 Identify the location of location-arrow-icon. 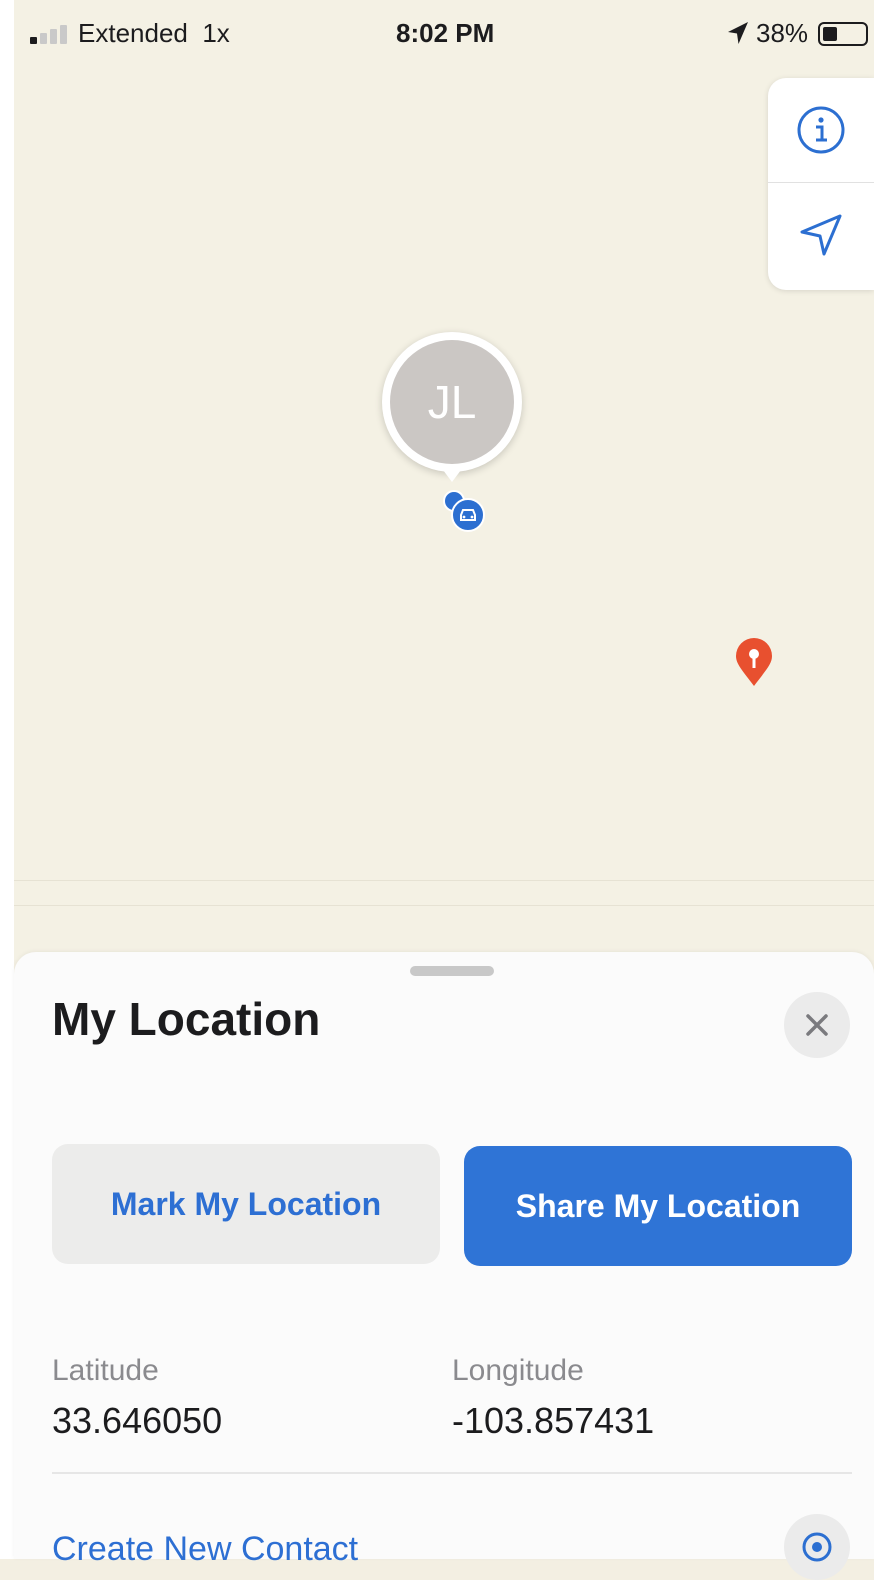
(821, 235).